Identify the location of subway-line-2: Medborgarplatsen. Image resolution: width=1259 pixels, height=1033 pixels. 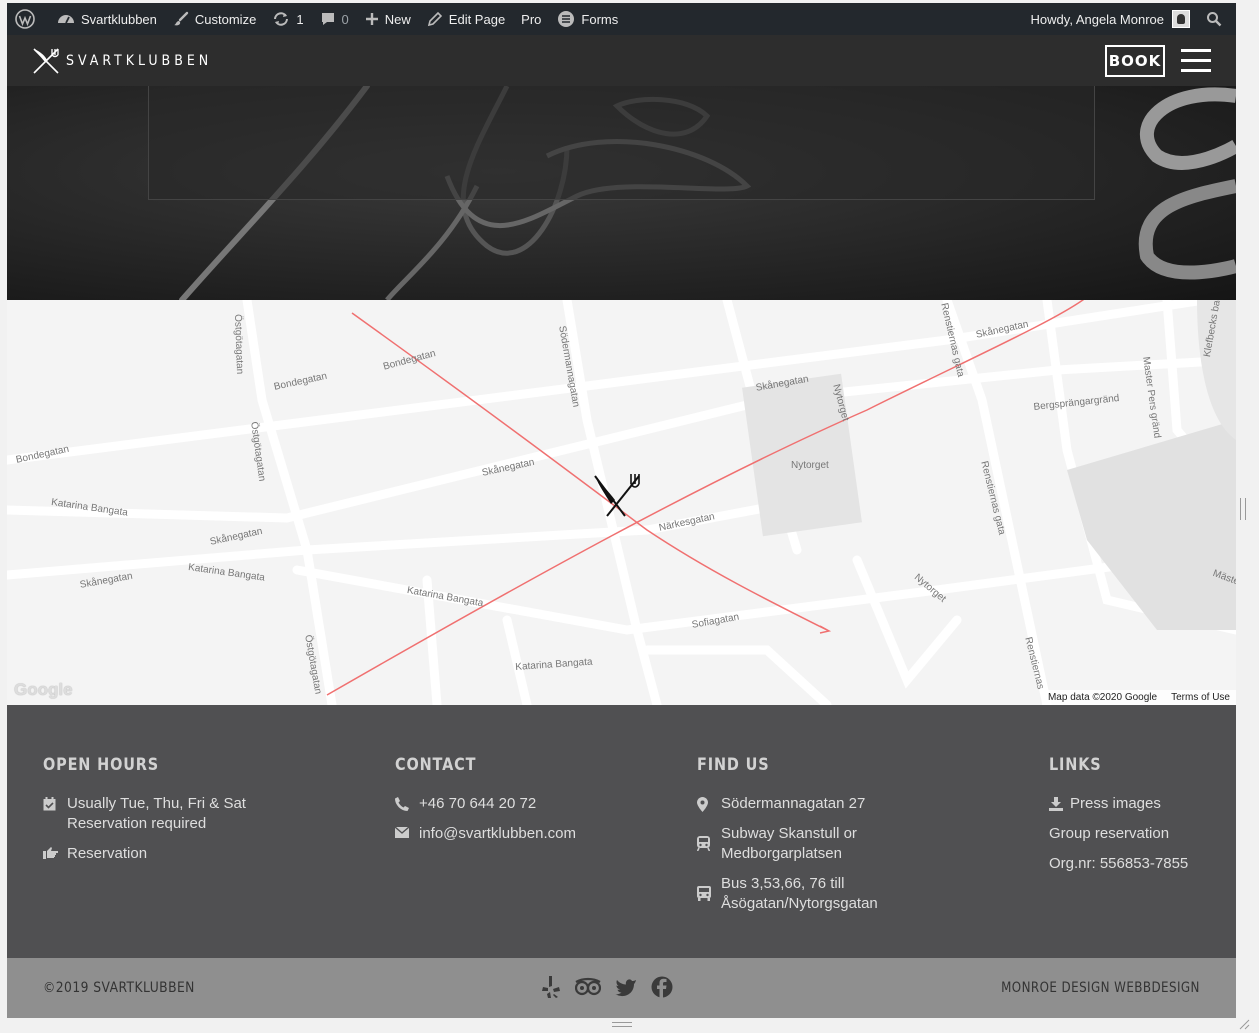
(781, 853).